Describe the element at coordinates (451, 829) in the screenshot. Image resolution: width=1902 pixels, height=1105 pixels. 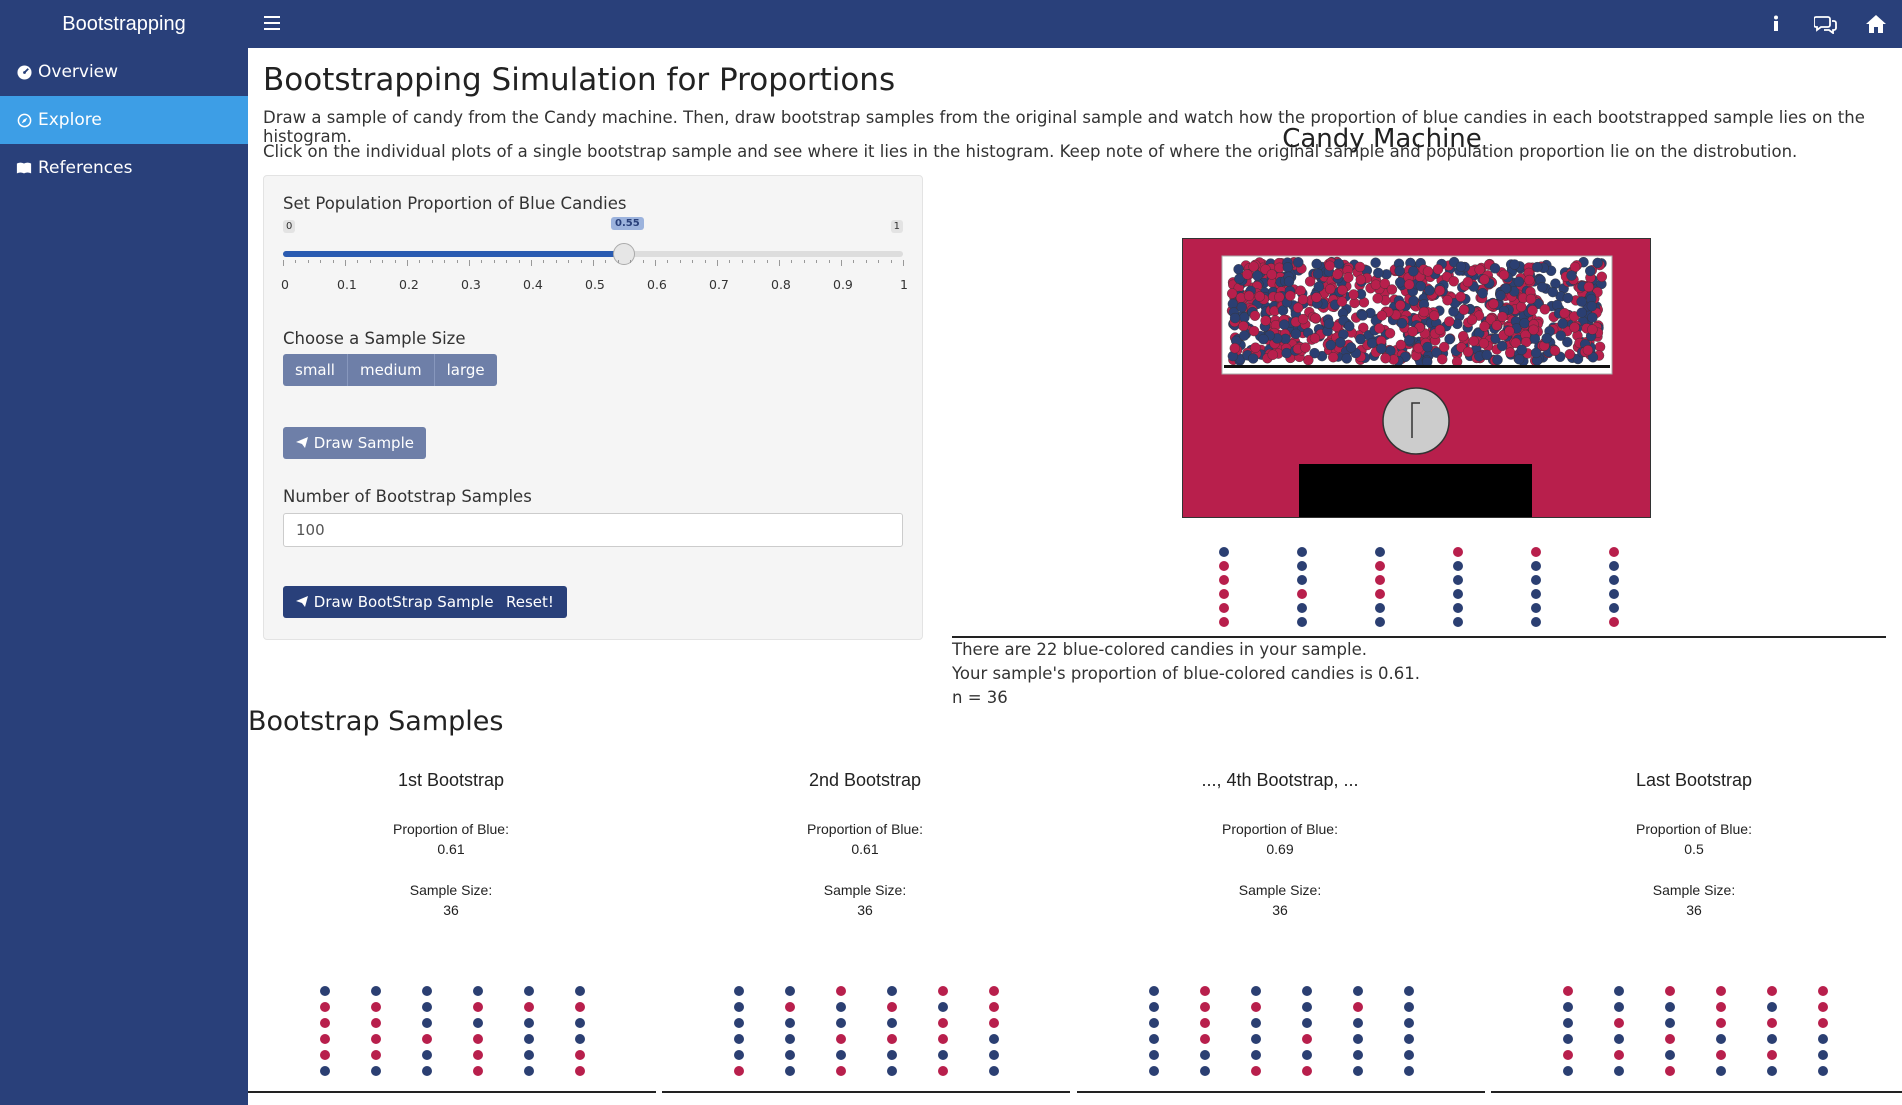
I see `proportion-of-blue-label: Proportion of Blue:` at that location.